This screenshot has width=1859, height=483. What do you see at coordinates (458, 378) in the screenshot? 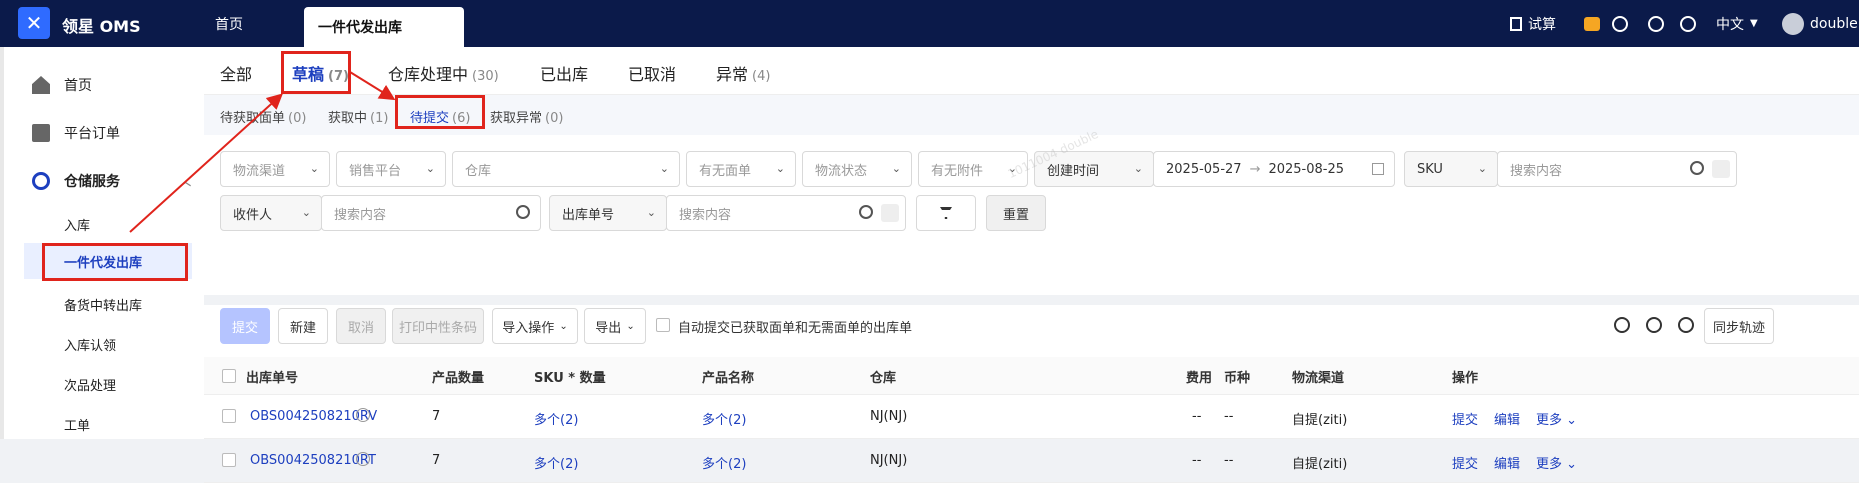
I see `col-qty: 产品数量` at bounding box center [458, 378].